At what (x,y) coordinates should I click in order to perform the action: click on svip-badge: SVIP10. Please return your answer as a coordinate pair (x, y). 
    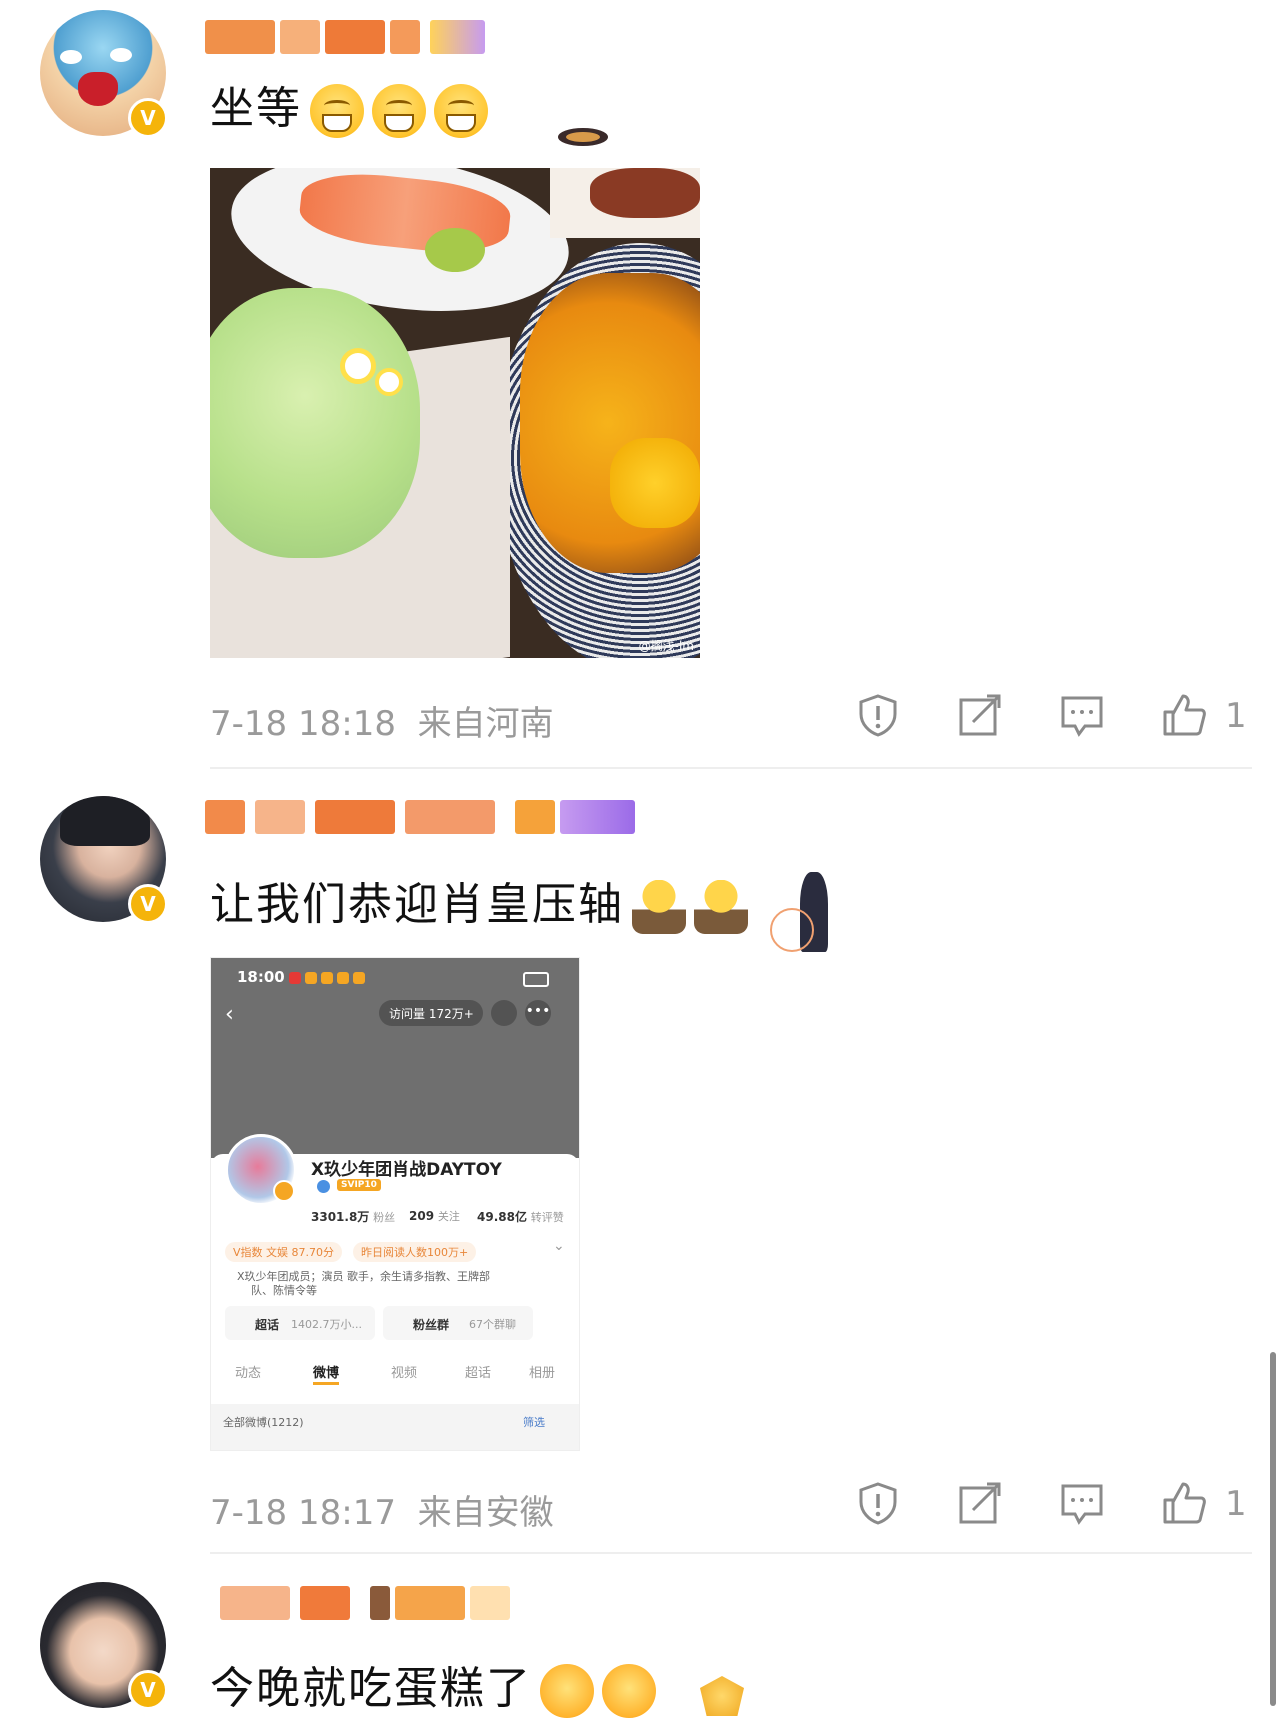
    Looking at the image, I should click on (359, 1185).